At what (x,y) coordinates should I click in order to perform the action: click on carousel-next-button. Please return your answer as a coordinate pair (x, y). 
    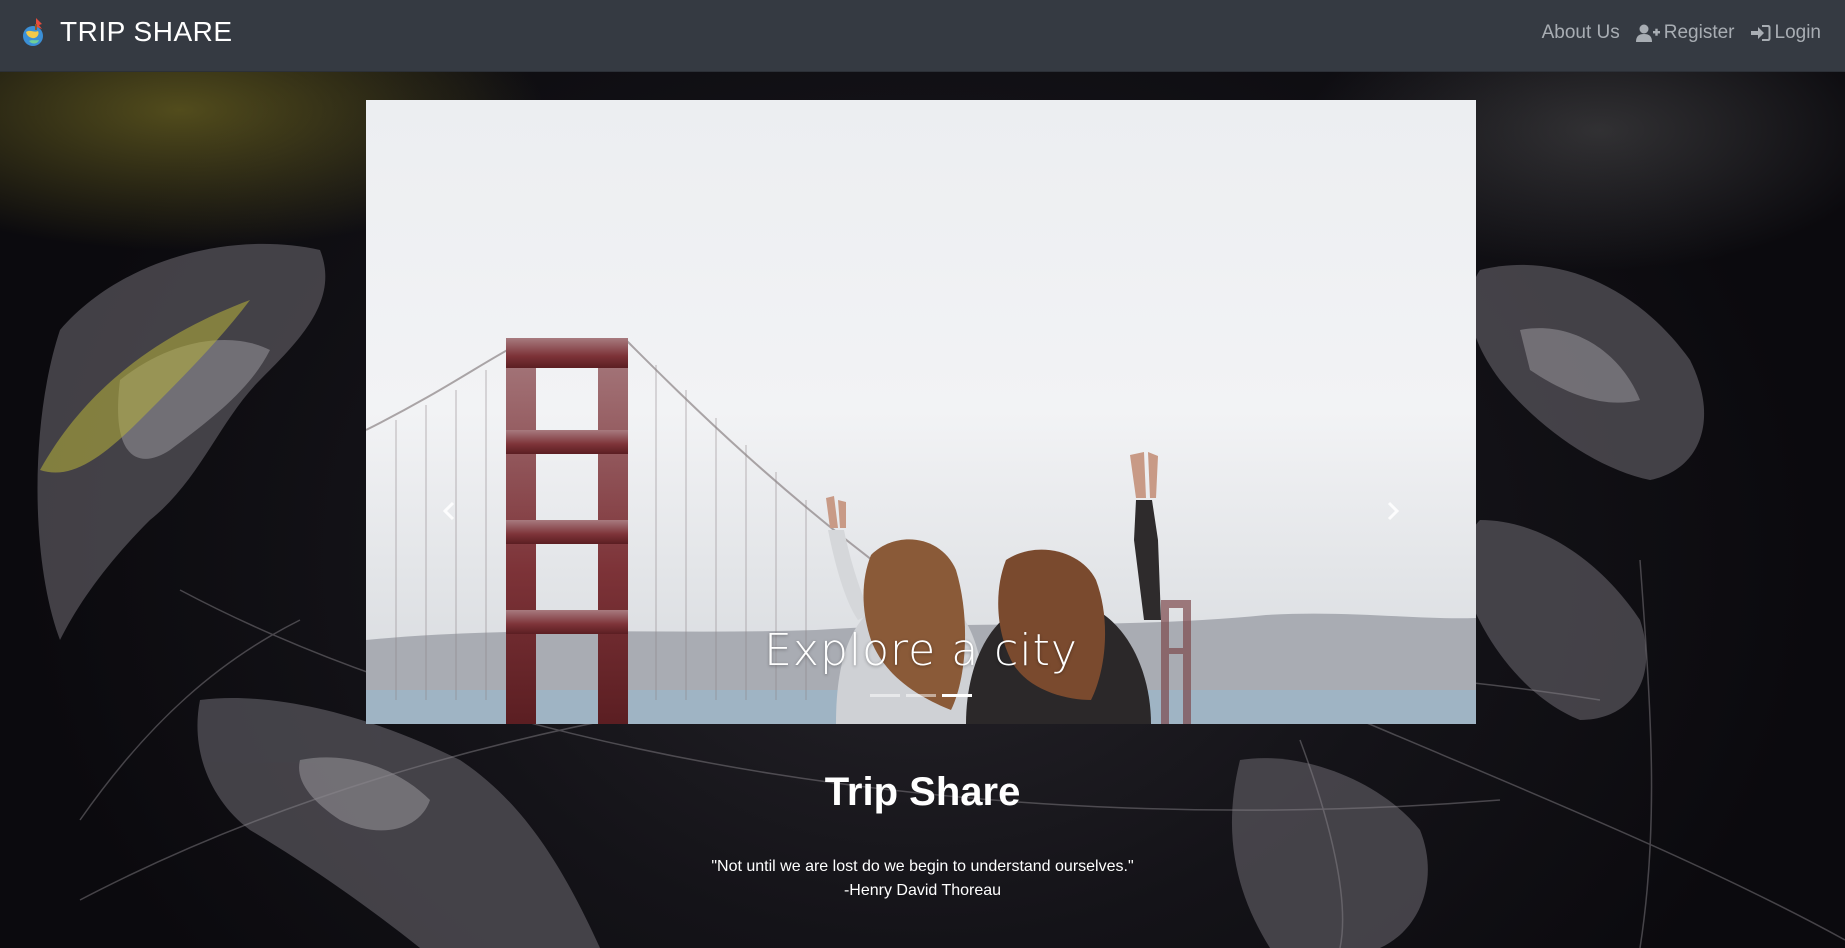
    Looking at the image, I should click on (1393, 511).